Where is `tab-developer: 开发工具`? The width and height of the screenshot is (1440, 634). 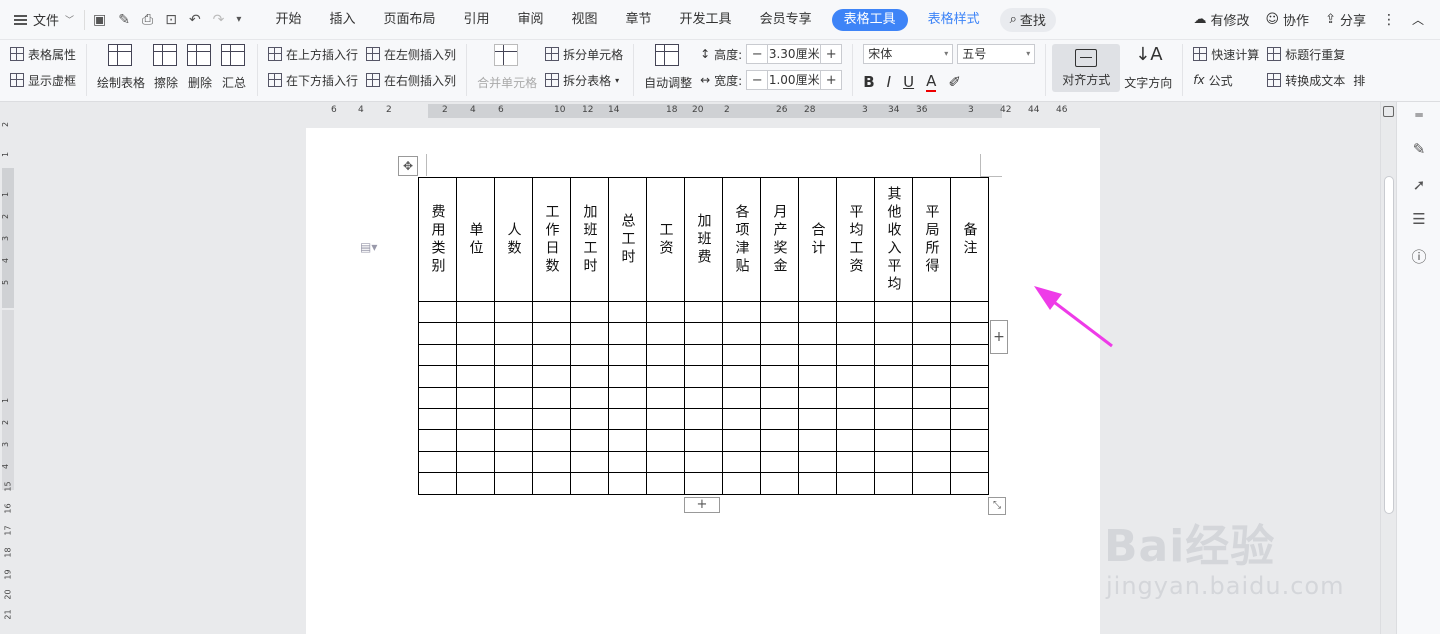
tab-developer: 开发工具 is located at coordinates (706, 20).